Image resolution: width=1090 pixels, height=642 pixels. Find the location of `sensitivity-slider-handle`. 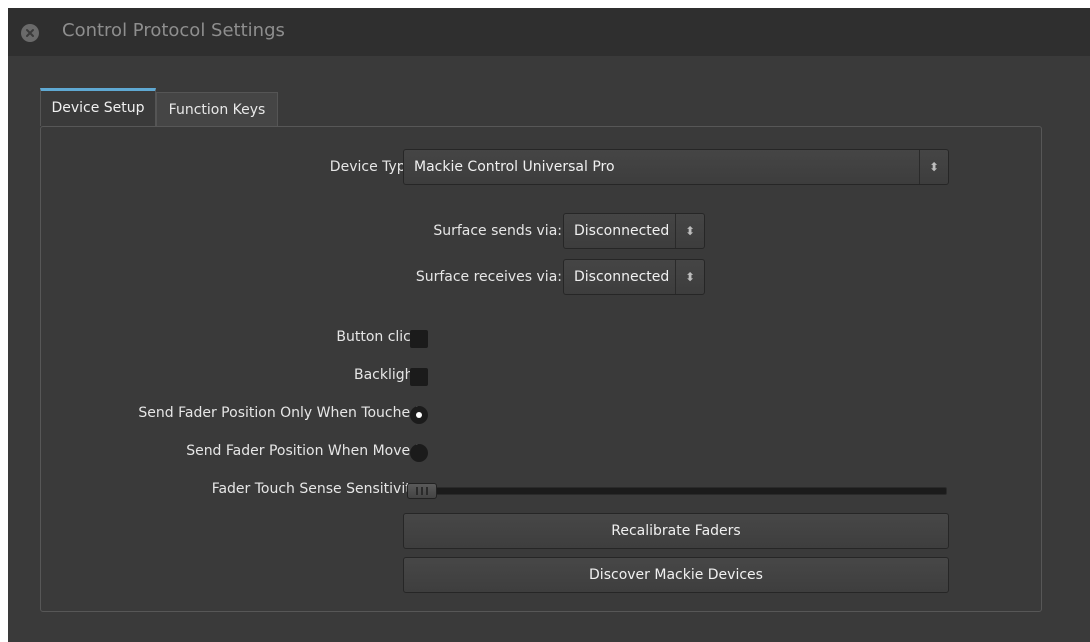

sensitivity-slider-handle is located at coordinates (422, 491).